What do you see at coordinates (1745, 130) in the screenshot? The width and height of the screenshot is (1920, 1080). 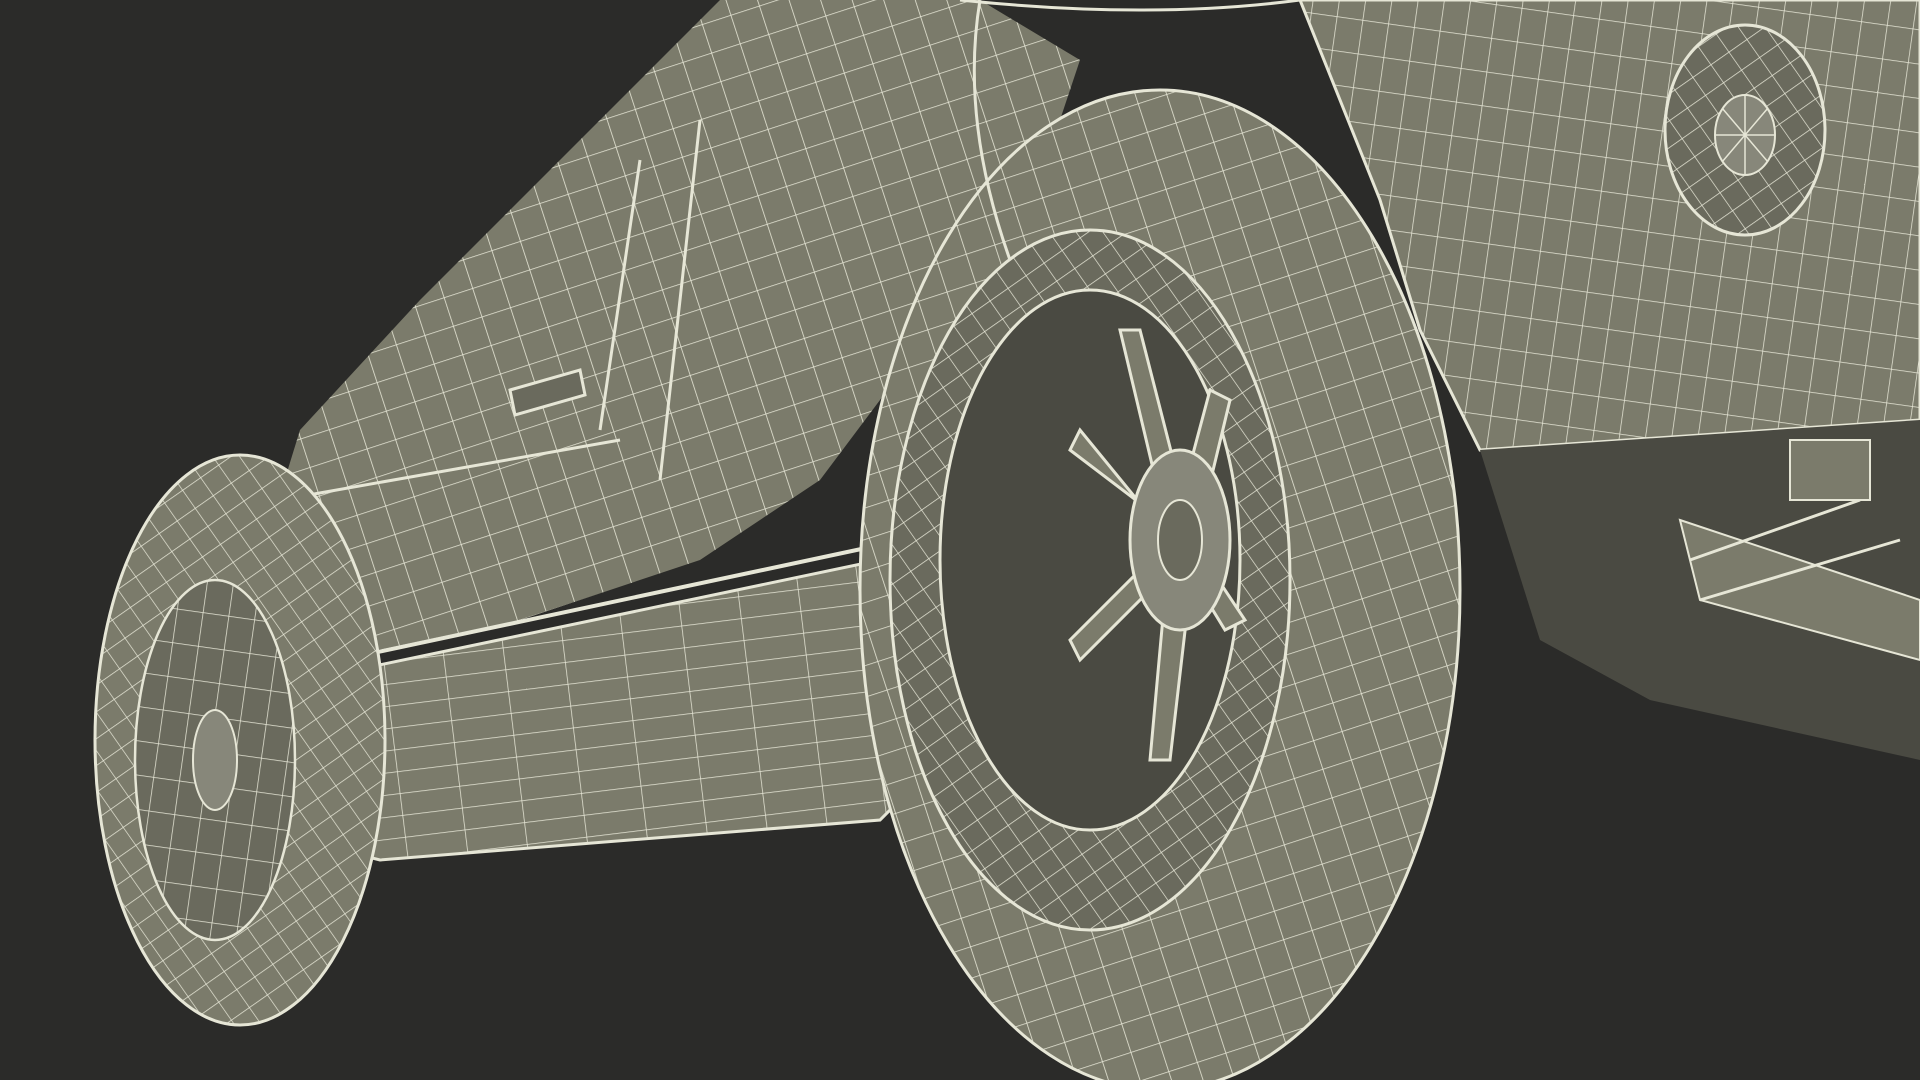 I see `tail-light` at bounding box center [1745, 130].